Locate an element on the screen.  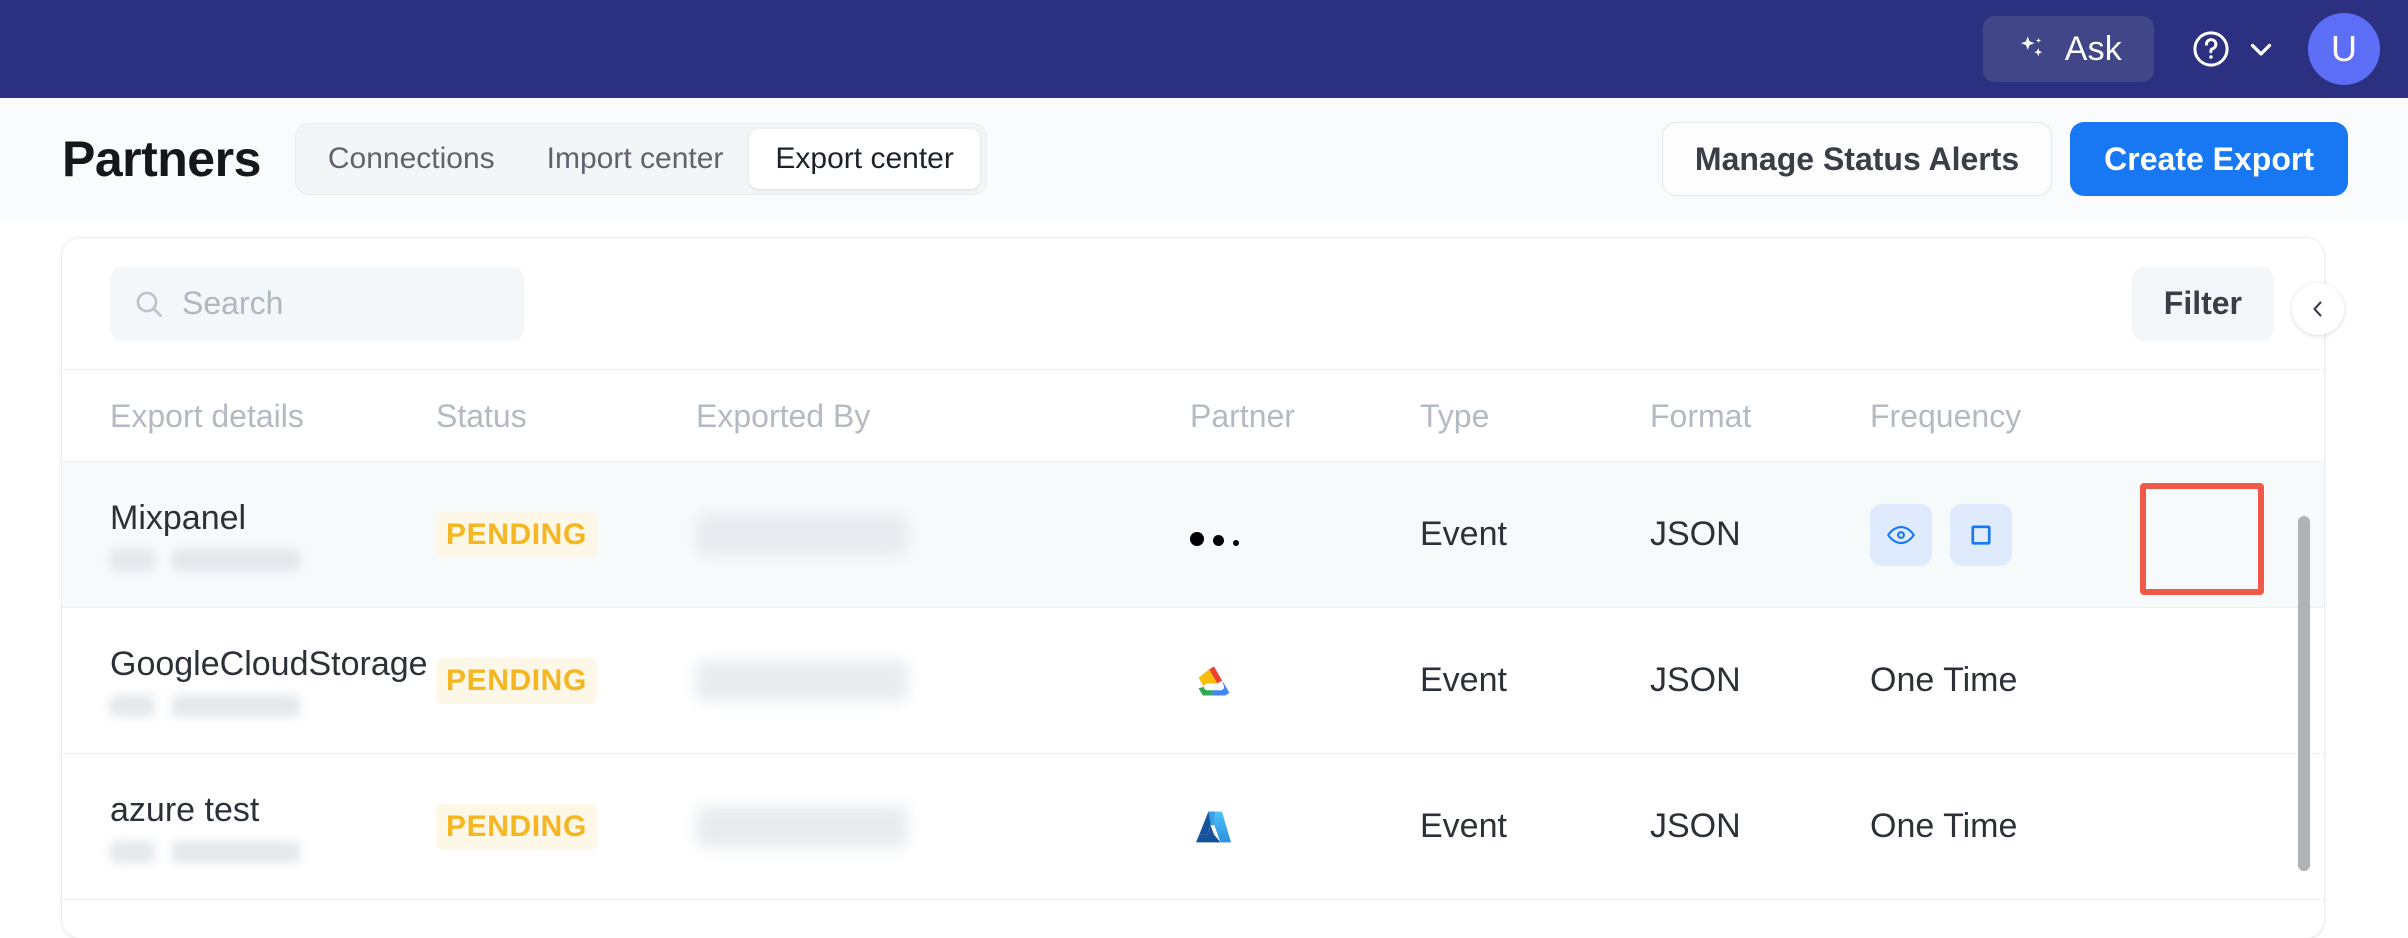
export-name: GoogleCloudStorage is located at coordinates (269, 664).